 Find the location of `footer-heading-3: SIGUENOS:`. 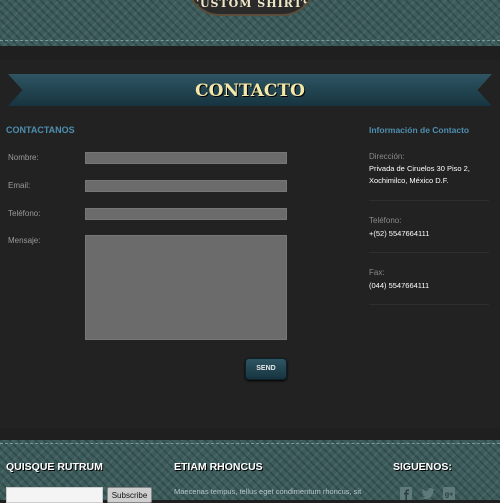

footer-heading-3: SIGUENOS: is located at coordinates (422, 467).